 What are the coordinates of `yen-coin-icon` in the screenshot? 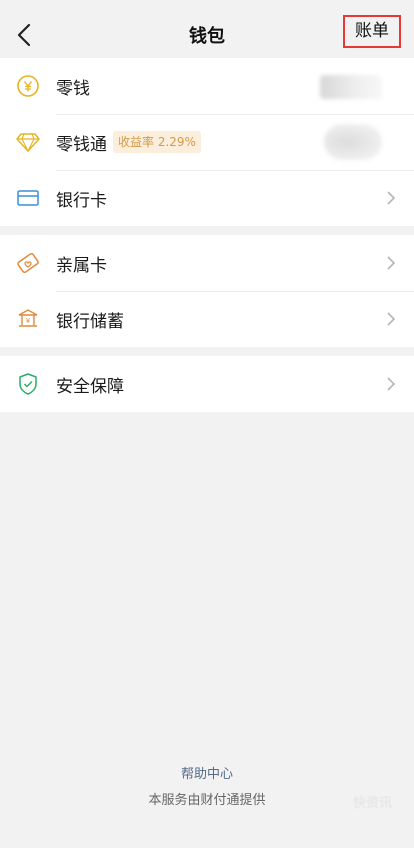 It's located at (28, 86).